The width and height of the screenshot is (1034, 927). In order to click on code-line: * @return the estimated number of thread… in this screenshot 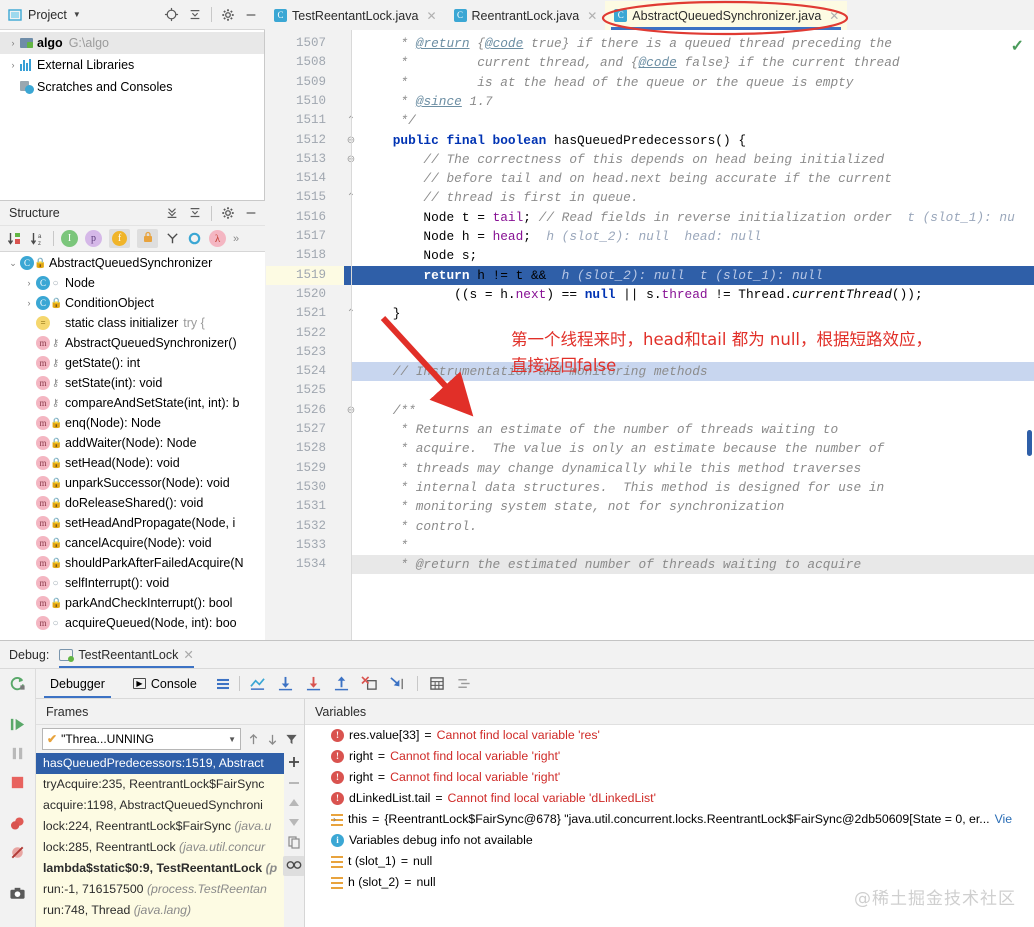, I will do `click(693, 564)`.